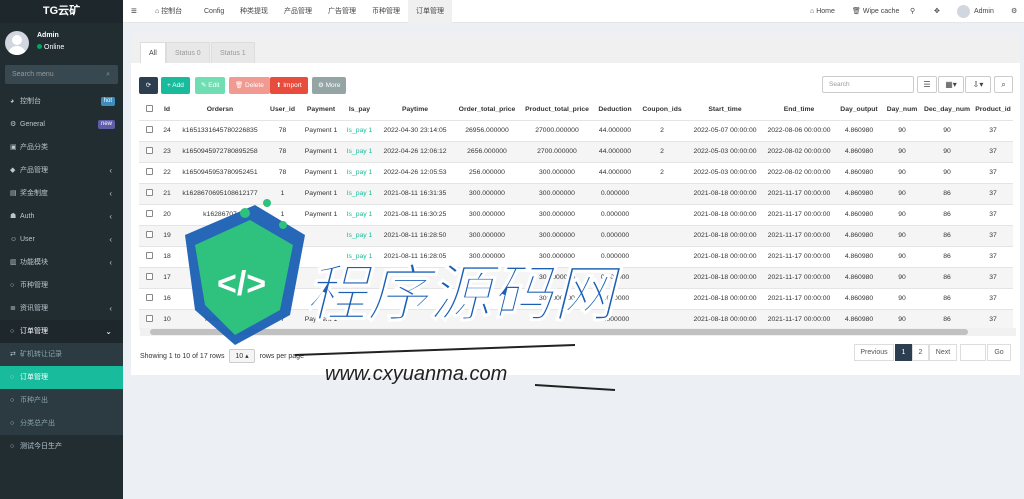  What do you see at coordinates (134, 11) in the screenshot?
I see `menu-toggle-icon: ≡` at bounding box center [134, 11].